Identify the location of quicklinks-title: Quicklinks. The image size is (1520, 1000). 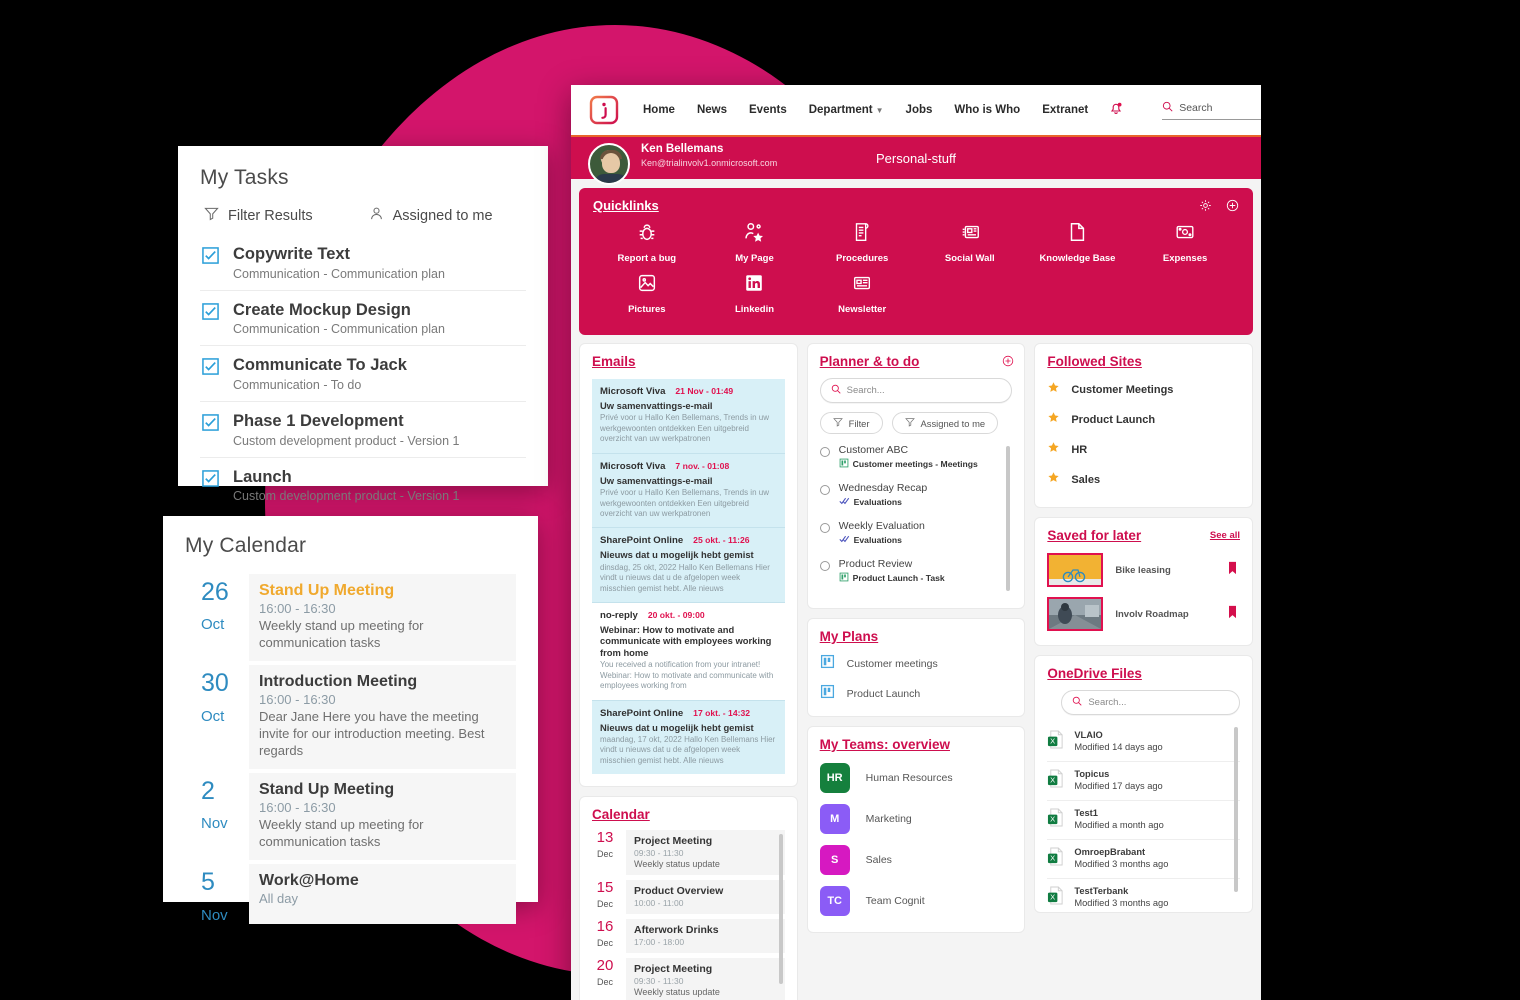
(916, 205).